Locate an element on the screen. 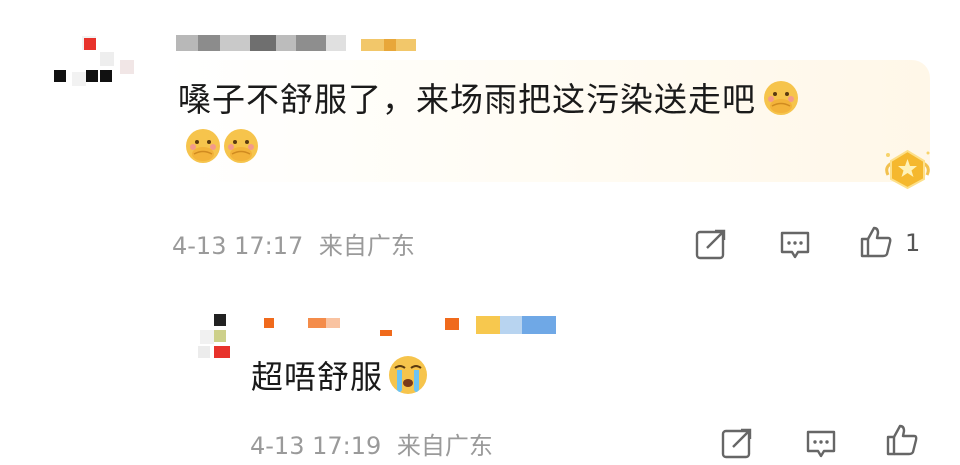 The width and height of the screenshot is (960, 465). avatar is located at coordinates (94, 70).